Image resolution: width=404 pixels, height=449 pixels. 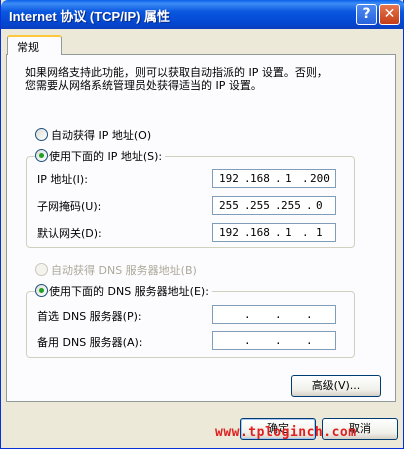 I want to click on dns-auto-radio, so click(x=41, y=269).